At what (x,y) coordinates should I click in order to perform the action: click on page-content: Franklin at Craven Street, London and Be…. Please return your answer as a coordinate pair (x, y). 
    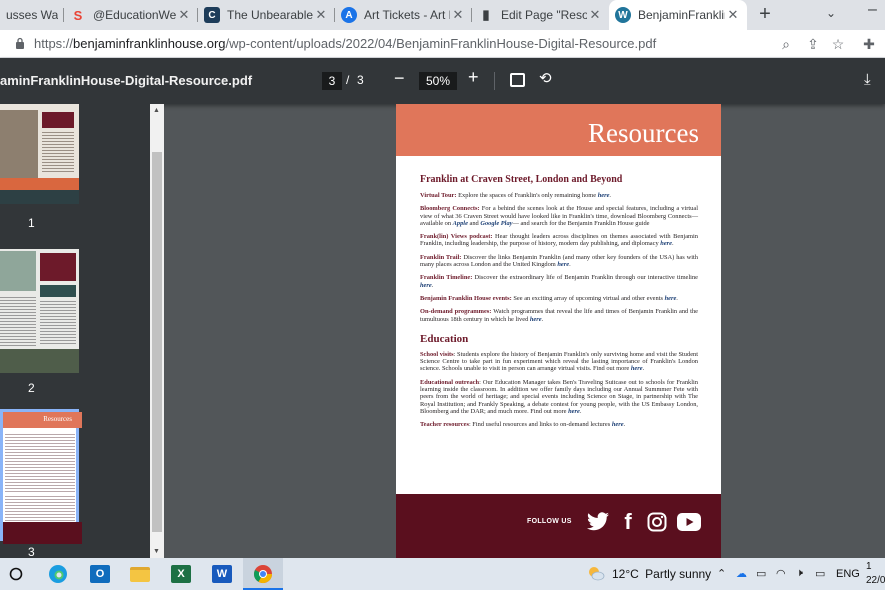
    Looking at the image, I should click on (559, 304).